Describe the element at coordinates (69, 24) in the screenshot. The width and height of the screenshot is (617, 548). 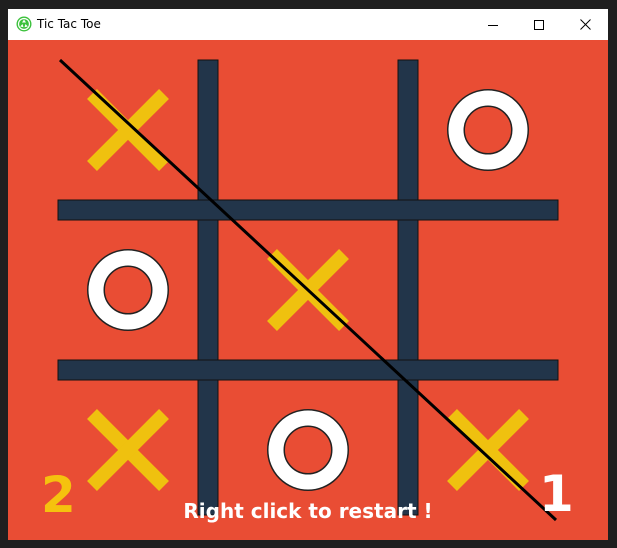
I see `window-title: Tic Tac Toe` at that location.